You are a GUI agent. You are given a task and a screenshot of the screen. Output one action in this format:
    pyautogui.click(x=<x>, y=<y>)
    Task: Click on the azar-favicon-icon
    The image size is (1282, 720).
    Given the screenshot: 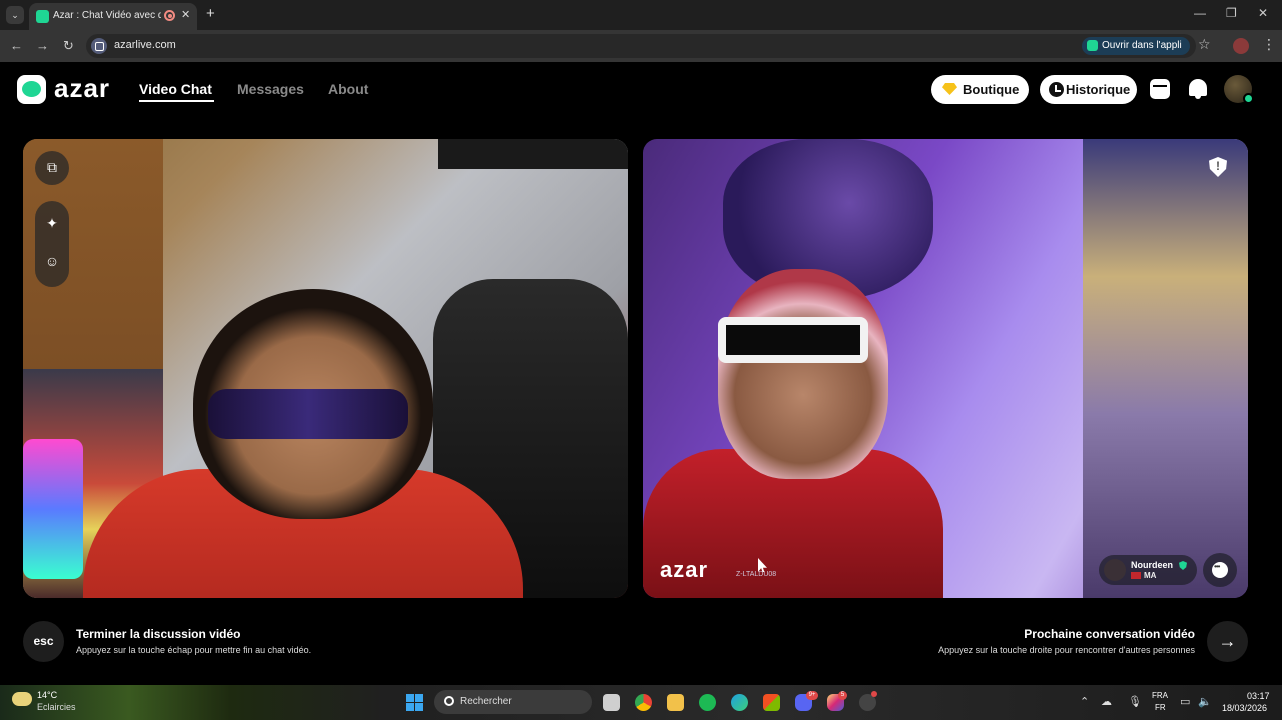 What is the action you would take?
    pyautogui.click(x=42, y=16)
    